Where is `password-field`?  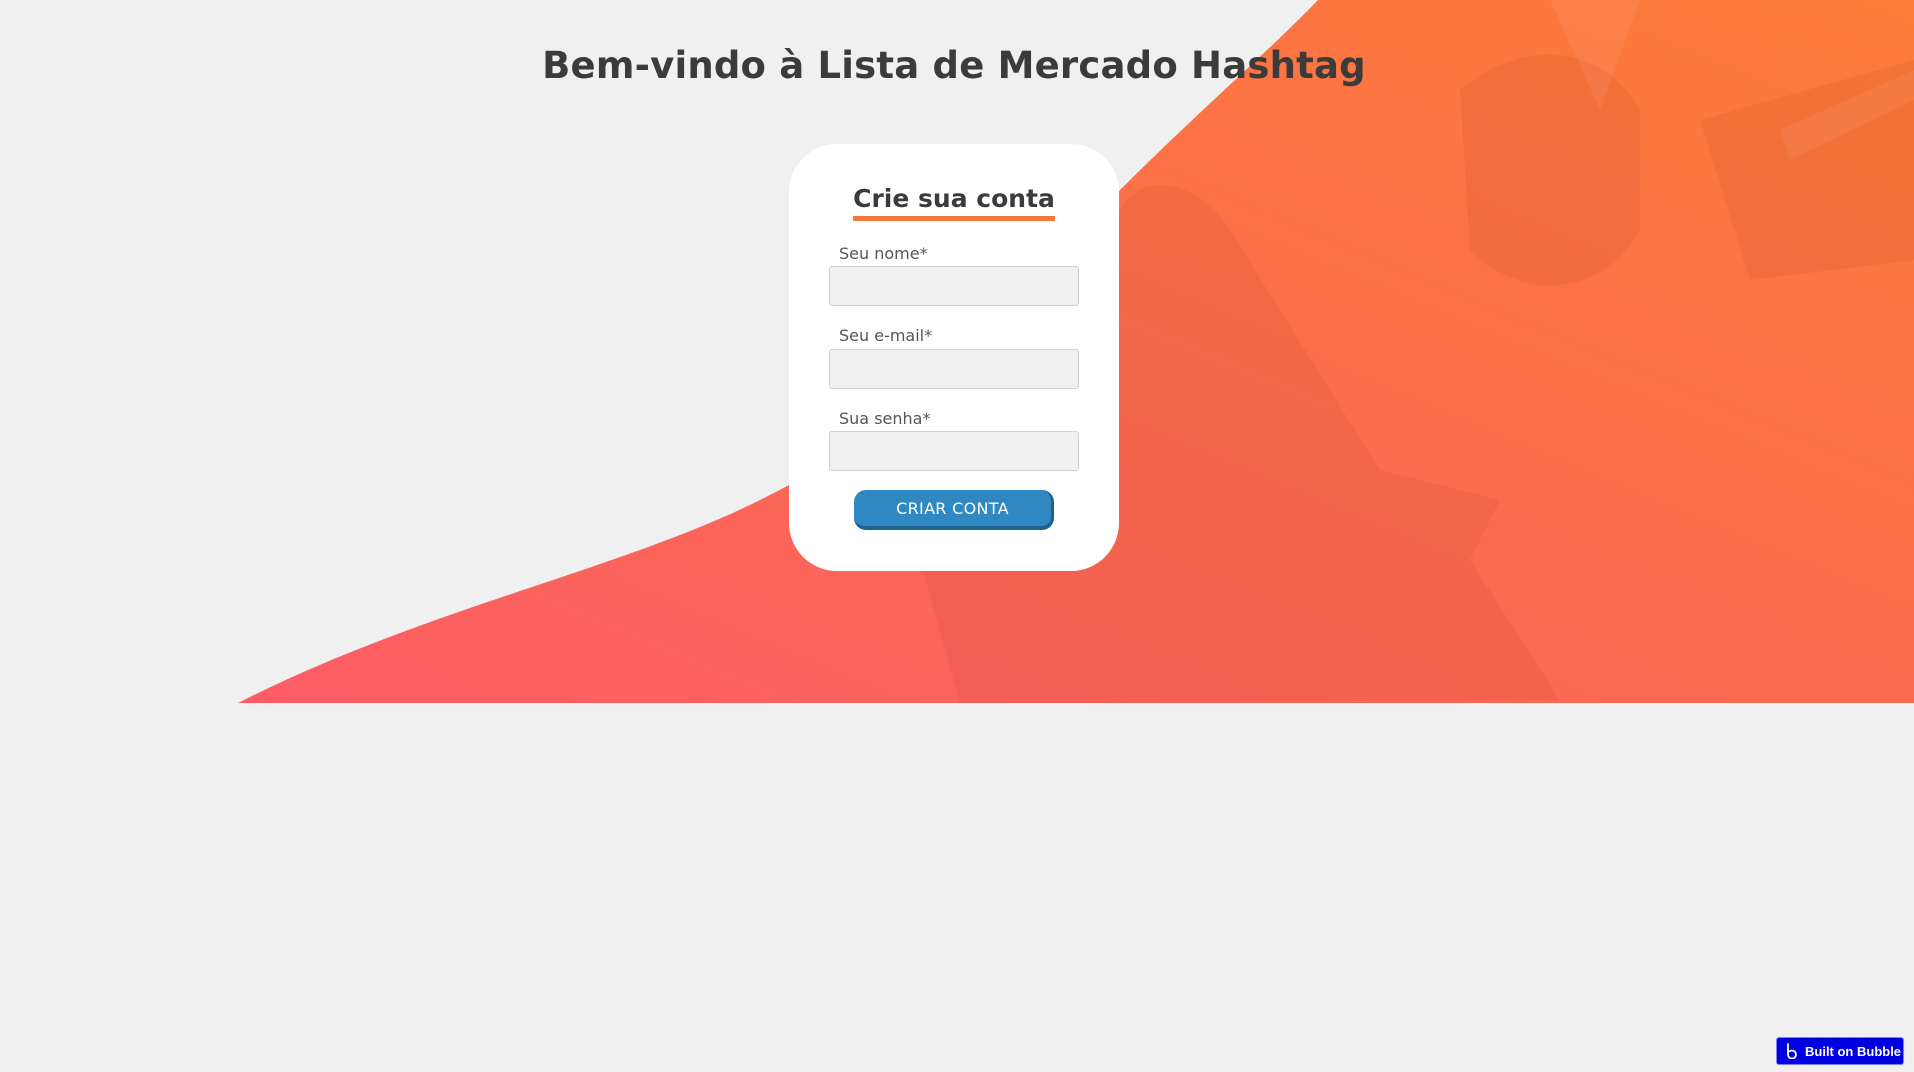
password-field is located at coordinates (954, 451).